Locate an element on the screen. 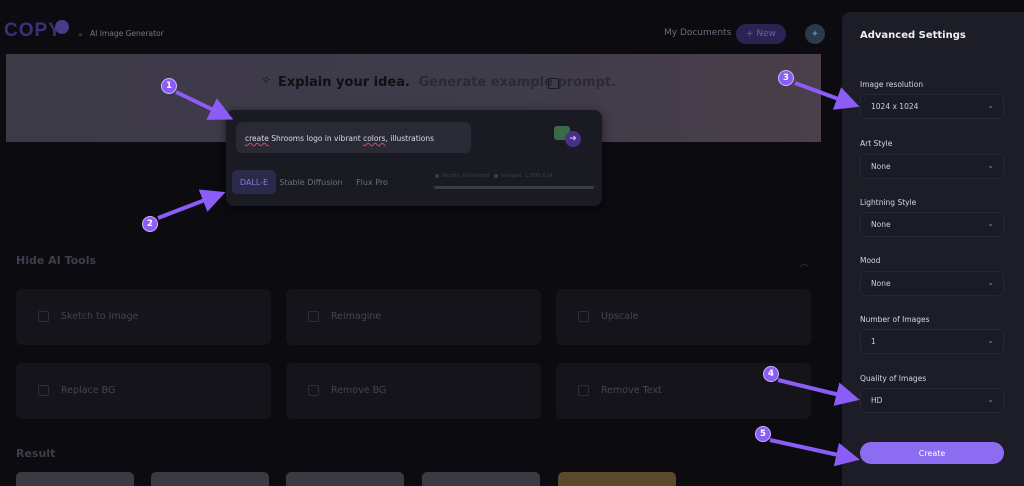  tool-label: Reimagine is located at coordinates (356, 316).